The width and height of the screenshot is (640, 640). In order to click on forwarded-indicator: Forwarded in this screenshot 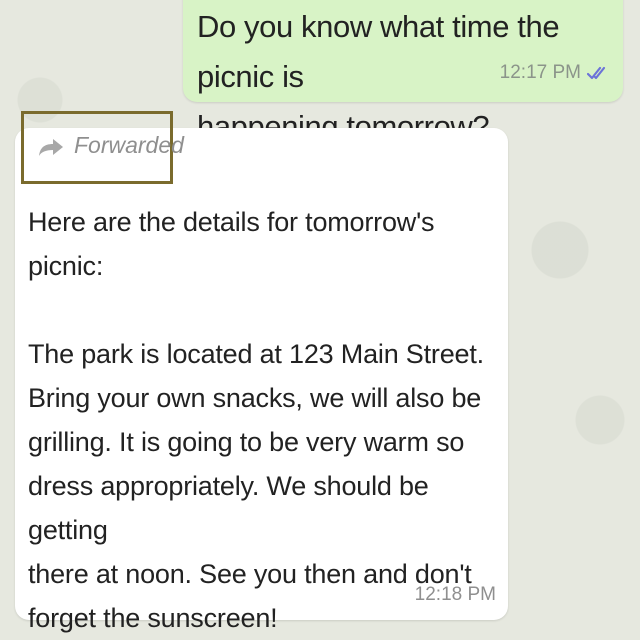, I will do `click(111, 145)`.